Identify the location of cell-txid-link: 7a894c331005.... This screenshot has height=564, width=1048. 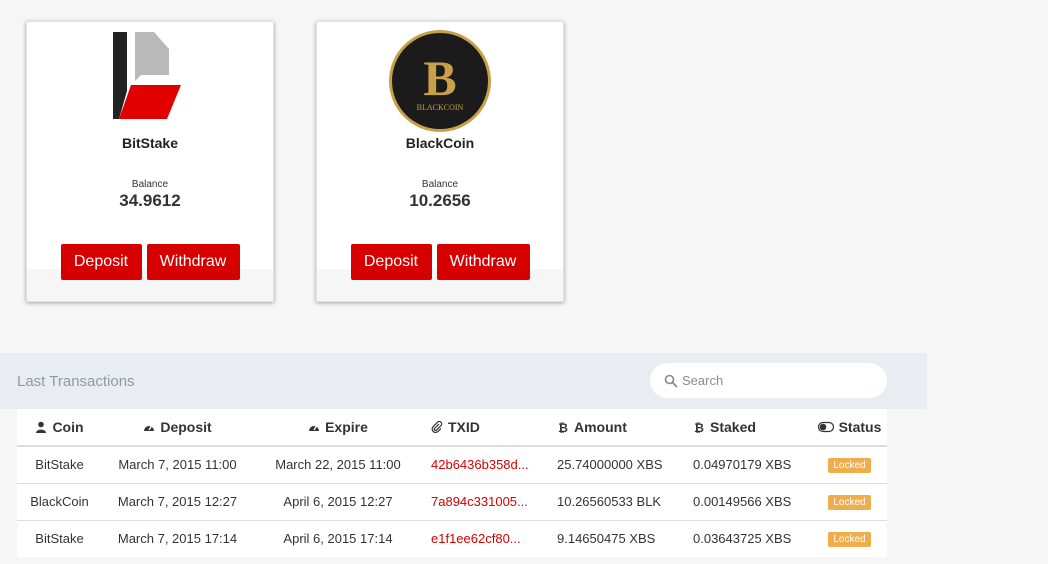
(486, 501).